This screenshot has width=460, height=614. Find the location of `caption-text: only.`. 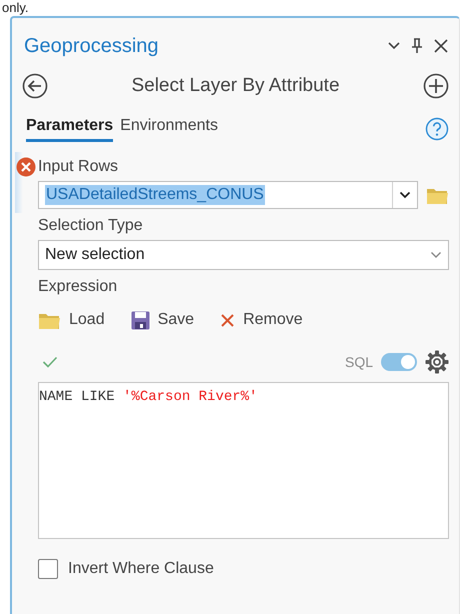

caption-text: only. is located at coordinates (15, 8).